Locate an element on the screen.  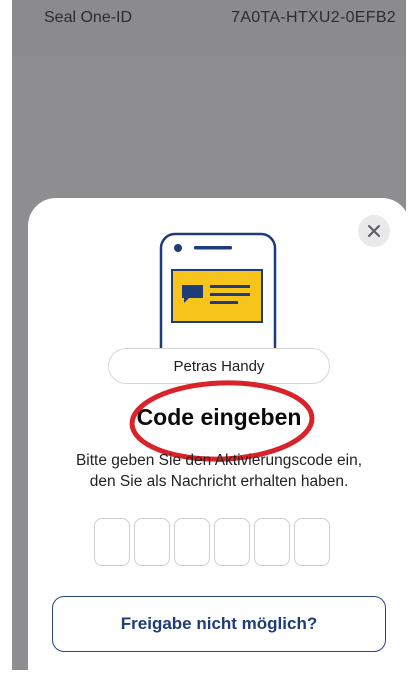
release-not-possible-button: Freigabe nicht möglich? is located at coordinates (219, 624).